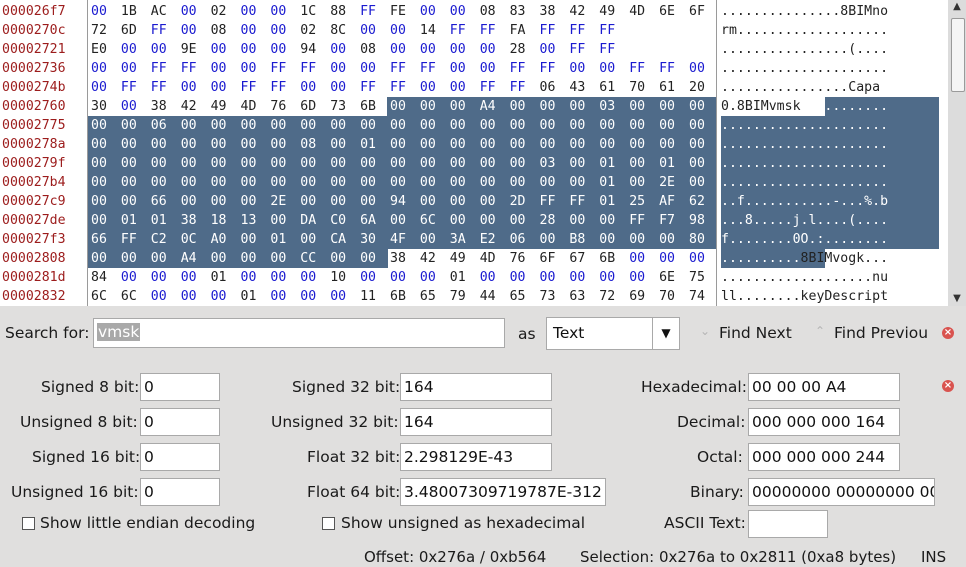 The width and height of the screenshot is (966, 567). Describe the element at coordinates (522, 201) in the screenshot. I see `hex-byte: 2D` at that location.